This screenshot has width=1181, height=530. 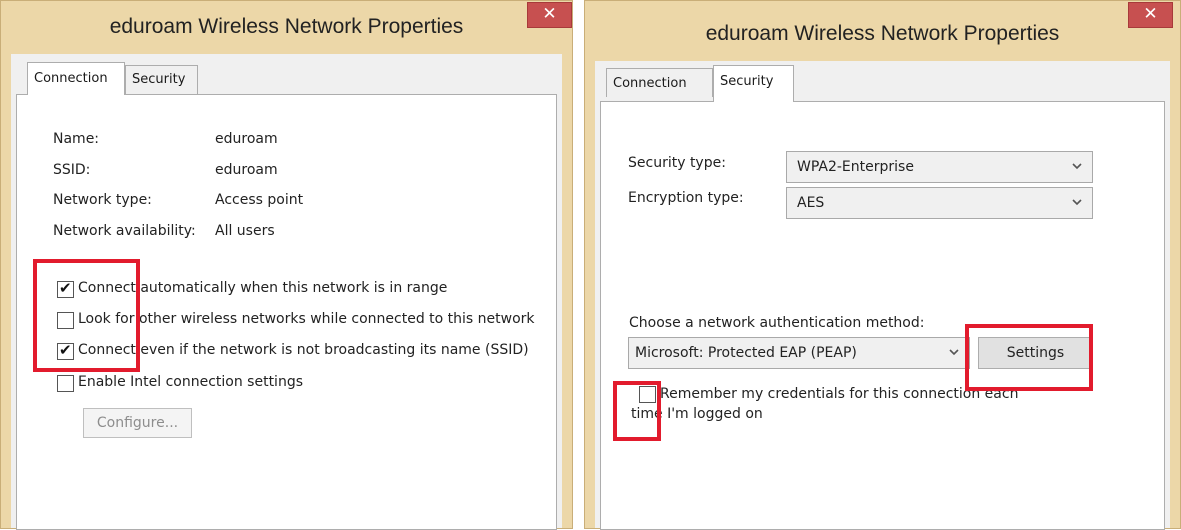 I want to click on auth-method-select: Microsoft: Protected EAP (PEAP), so click(x=799, y=353).